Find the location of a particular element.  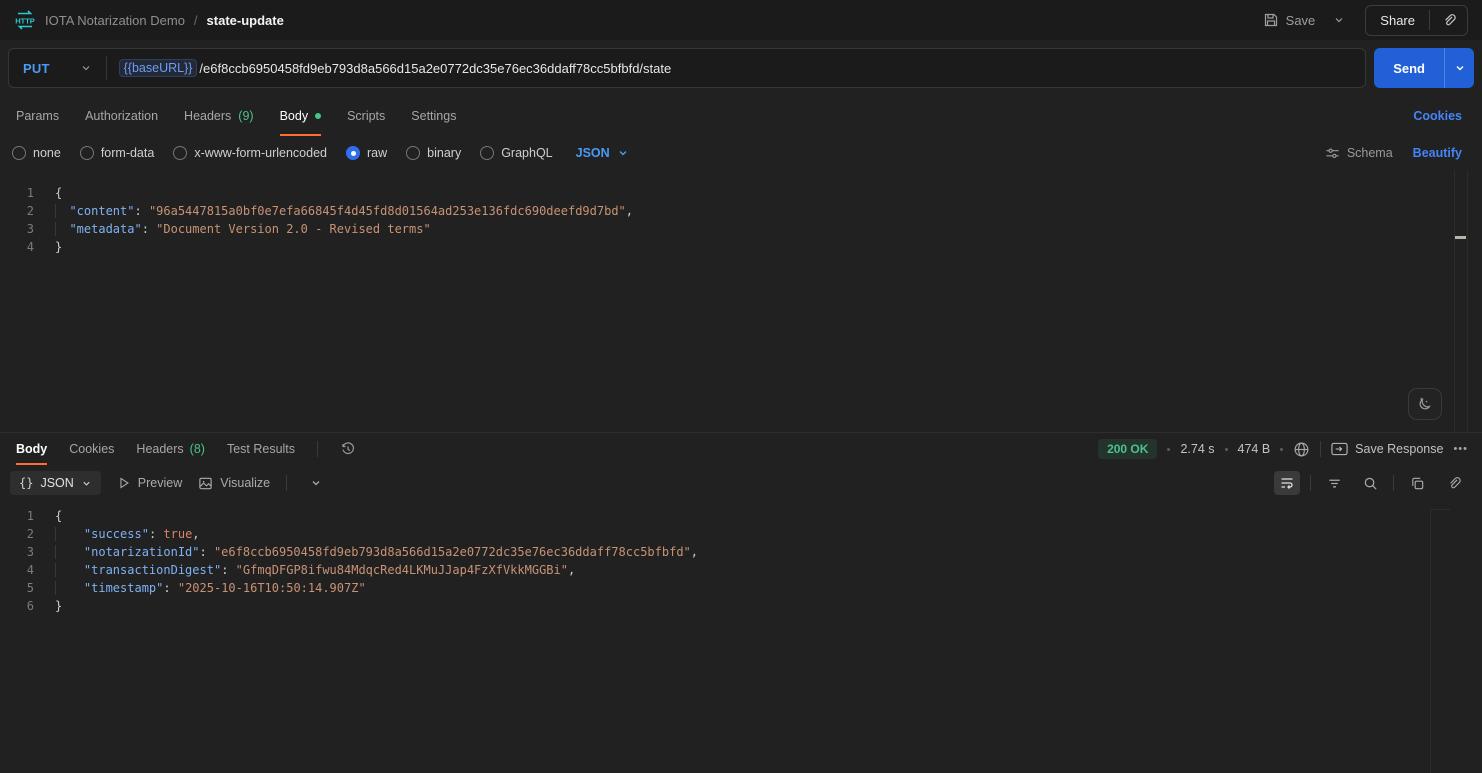

play-icon is located at coordinates (124, 483).